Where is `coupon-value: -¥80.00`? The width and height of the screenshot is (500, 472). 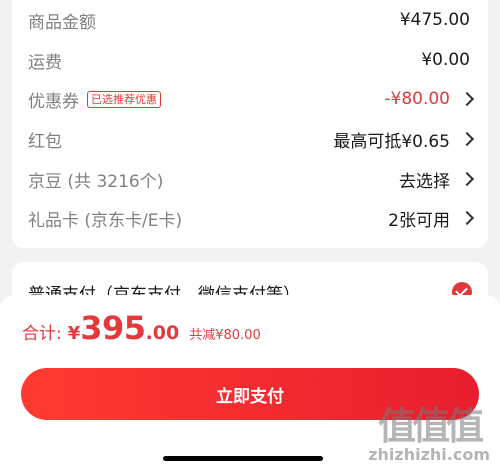 coupon-value: -¥80.00 is located at coordinates (417, 99).